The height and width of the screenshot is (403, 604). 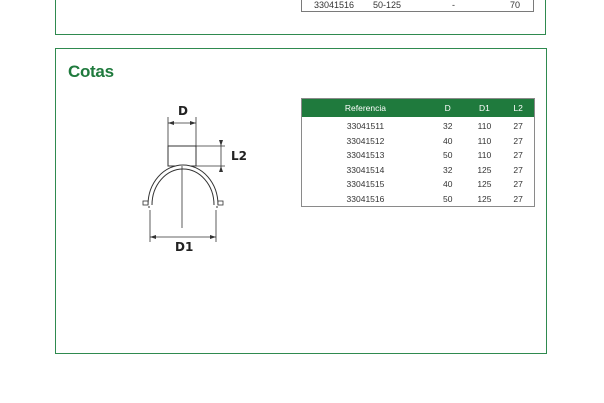 What do you see at coordinates (418, 141) in the screenshot?
I see `table-row: 33041512 40 110 27` at bounding box center [418, 141].